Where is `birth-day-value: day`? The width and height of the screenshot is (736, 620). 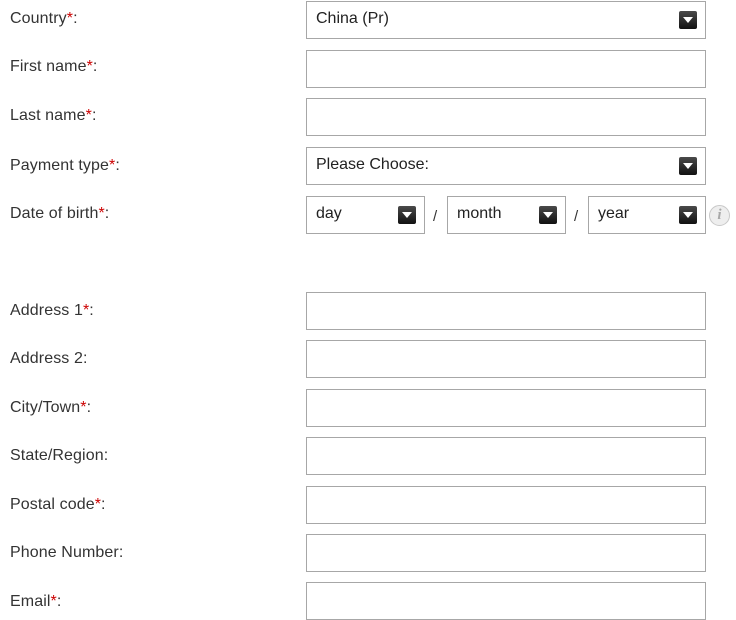
birth-day-value: day is located at coordinates (329, 213).